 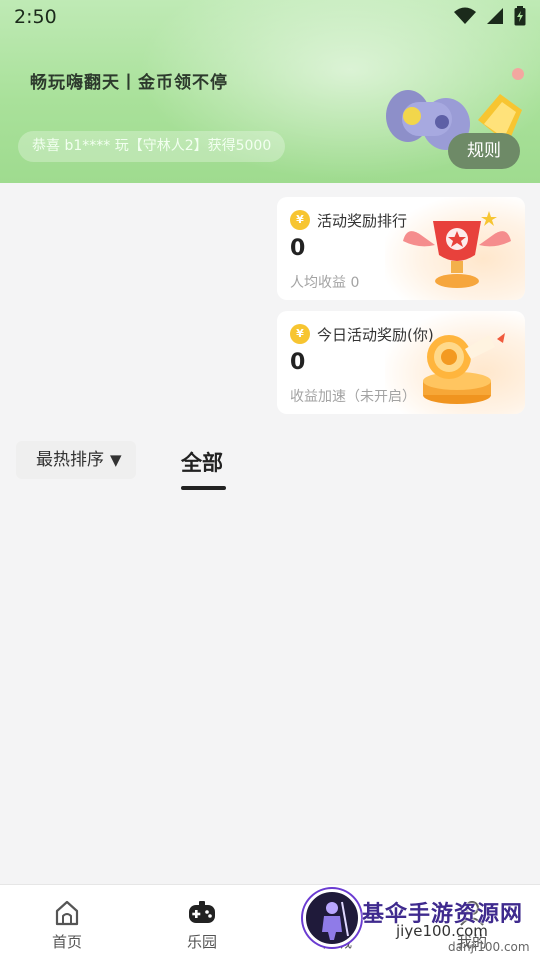 What do you see at coordinates (203, 488) in the screenshot?
I see `active-tab-indicator` at bounding box center [203, 488].